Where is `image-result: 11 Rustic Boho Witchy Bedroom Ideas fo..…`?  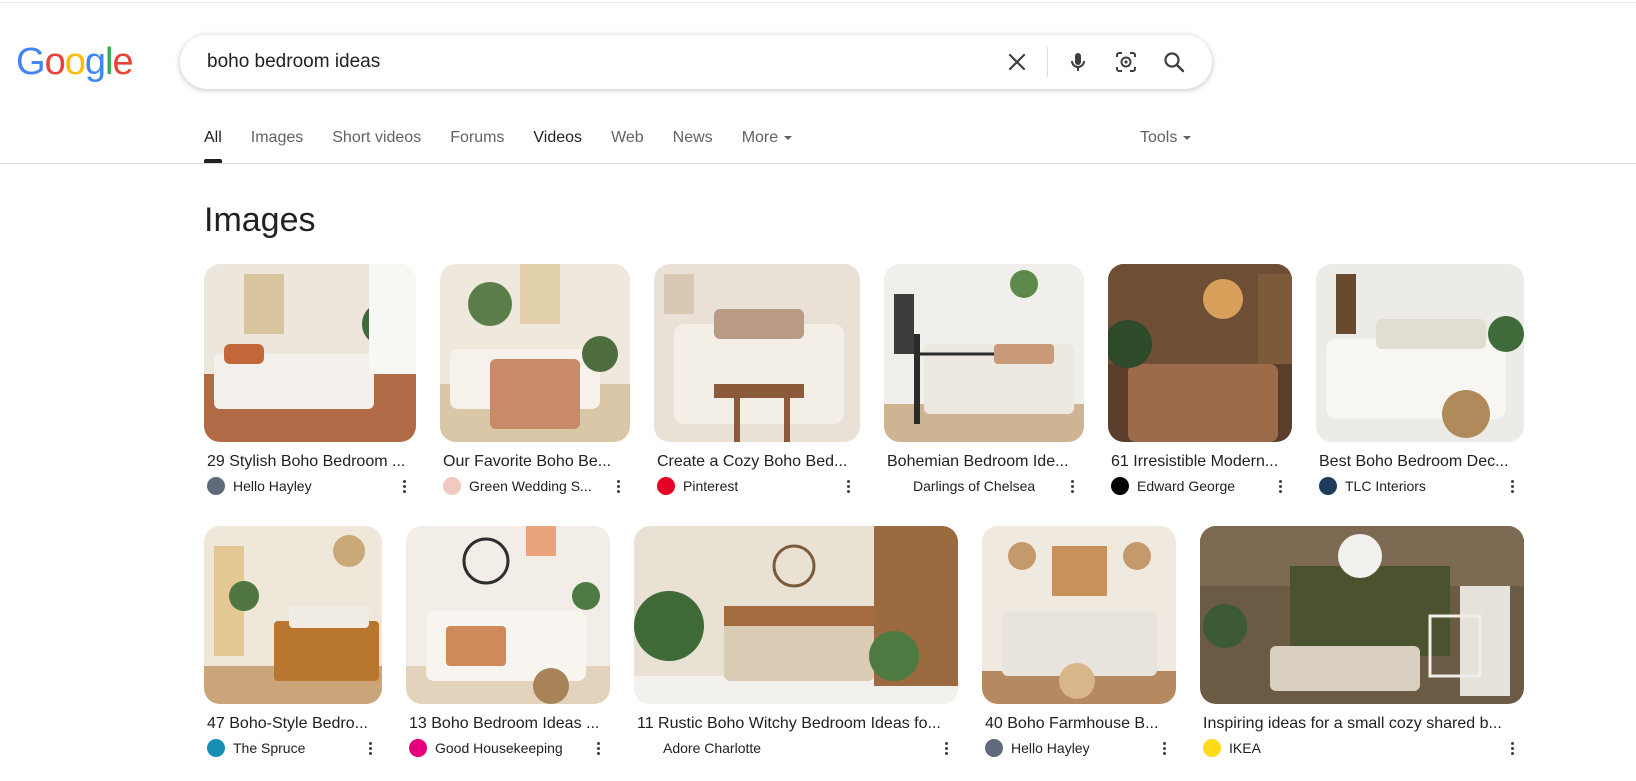
image-result: 11 Rustic Boho Witchy Bedroom Ideas fo..… is located at coordinates (796, 642).